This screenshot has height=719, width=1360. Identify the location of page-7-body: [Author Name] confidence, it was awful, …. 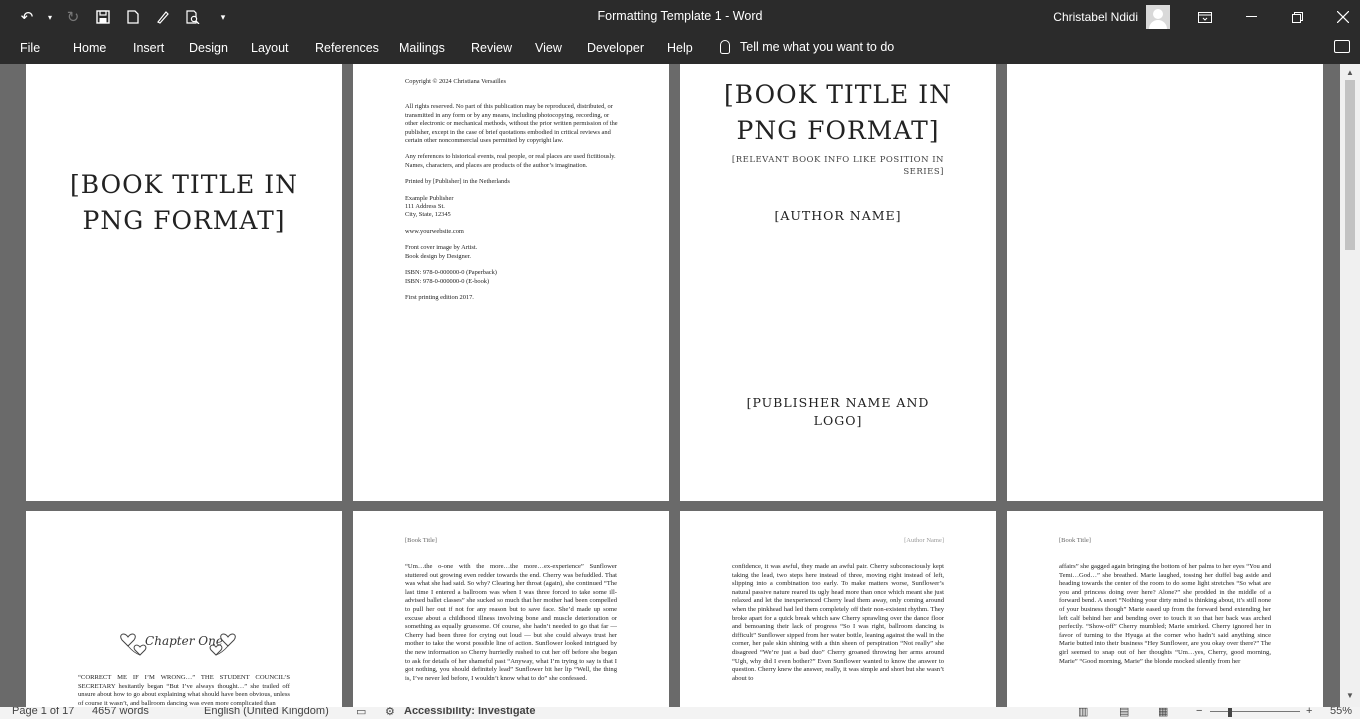
(838, 609).